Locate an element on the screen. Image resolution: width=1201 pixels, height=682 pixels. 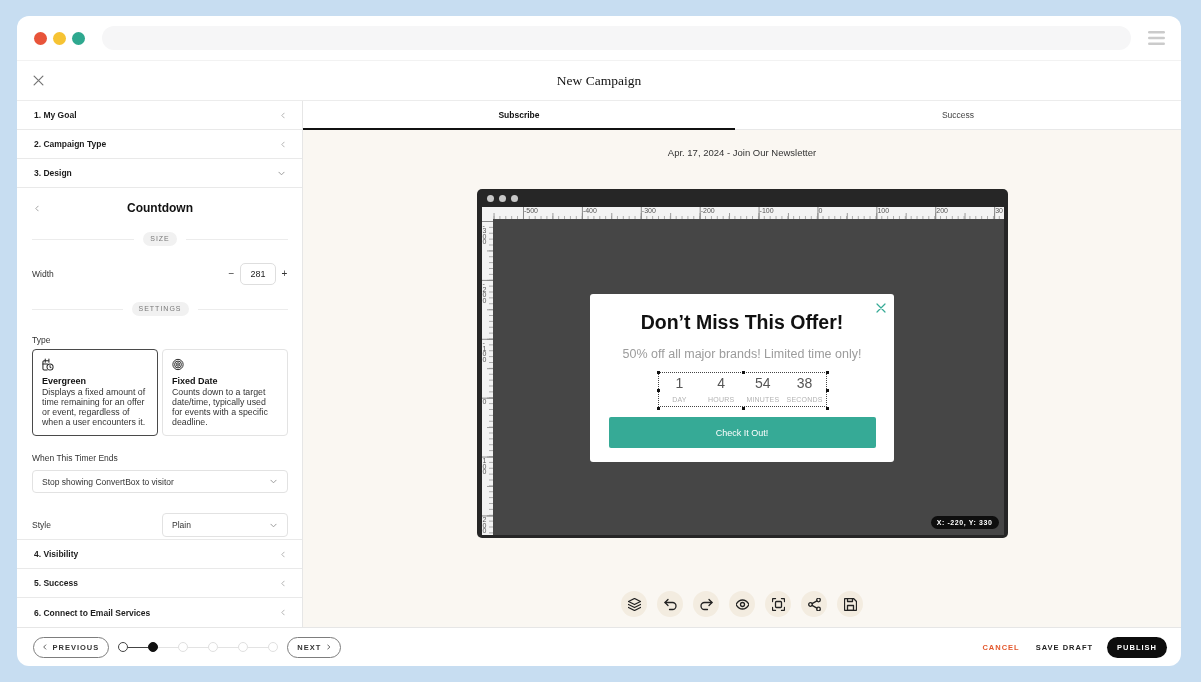
countdown-value: 54 is located at coordinates (763, 383).